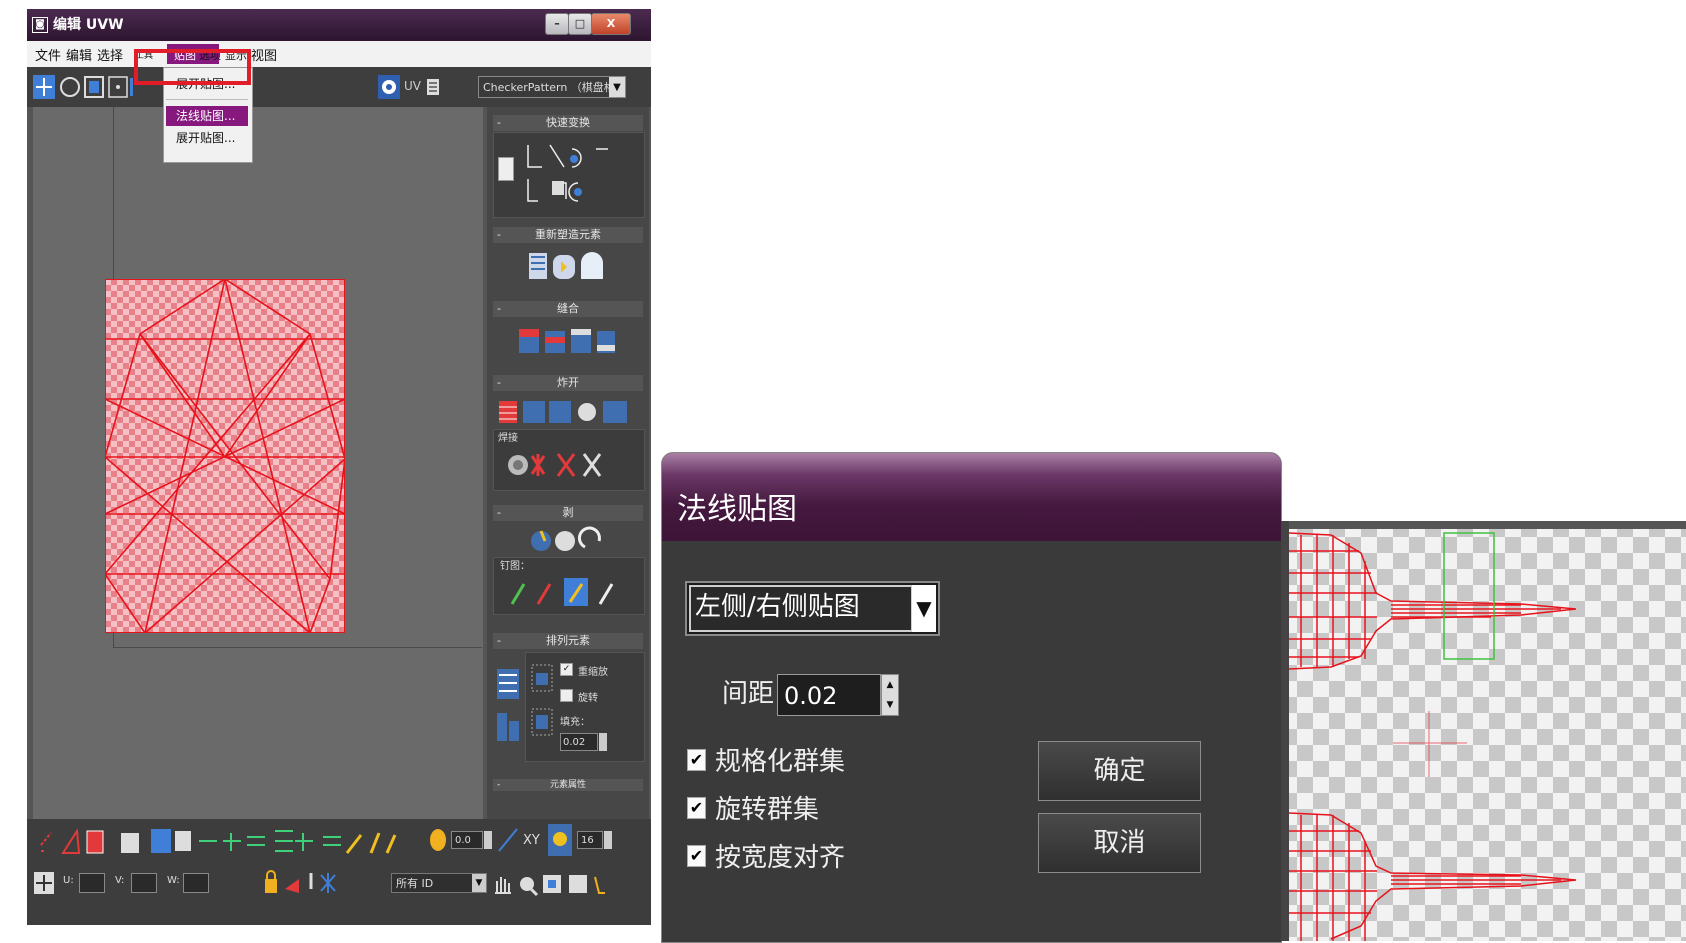 The height and width of the screenshot is (943, 1686). Describe the element at coordinates (568, 641) in the screenshot. I see `section-arrange: - 排列元素` at that location.